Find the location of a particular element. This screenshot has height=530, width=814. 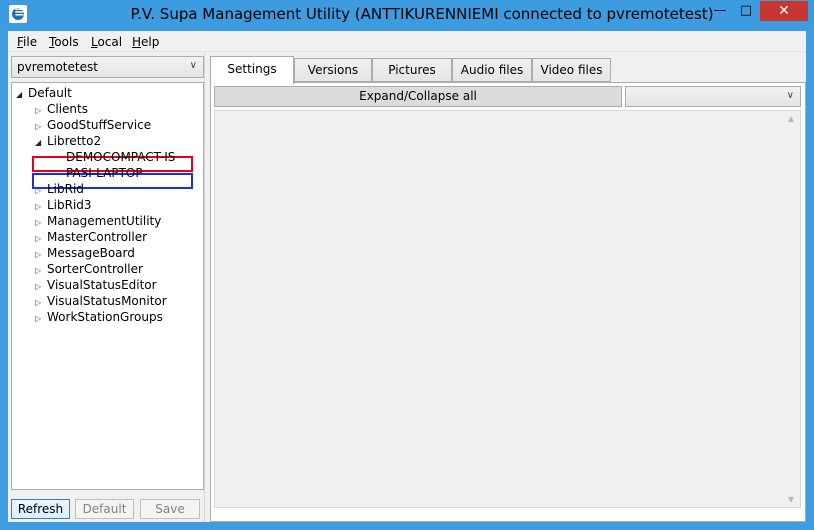

tree-item: ▷ GoodStuffService is located at coordinates (93, 125).